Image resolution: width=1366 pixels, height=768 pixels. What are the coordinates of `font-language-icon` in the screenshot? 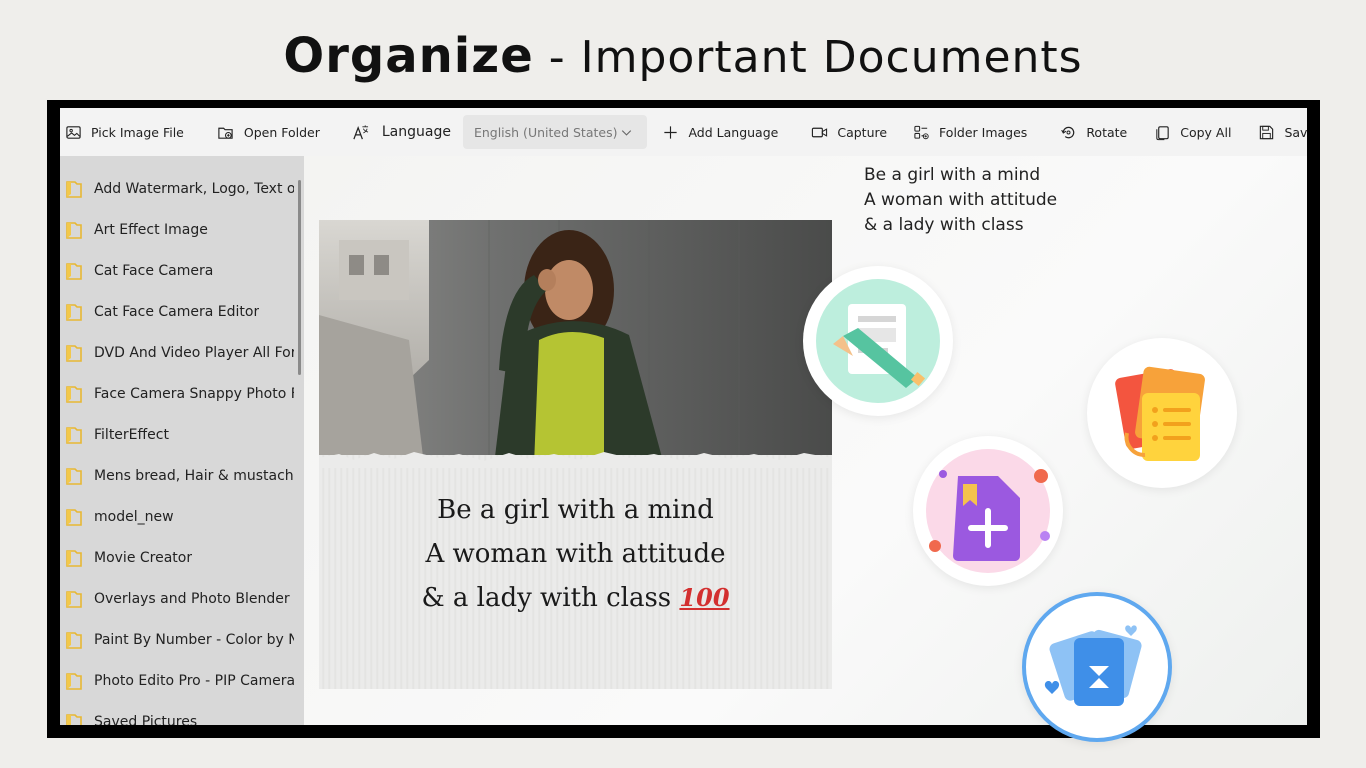 It's located at (361, 132).